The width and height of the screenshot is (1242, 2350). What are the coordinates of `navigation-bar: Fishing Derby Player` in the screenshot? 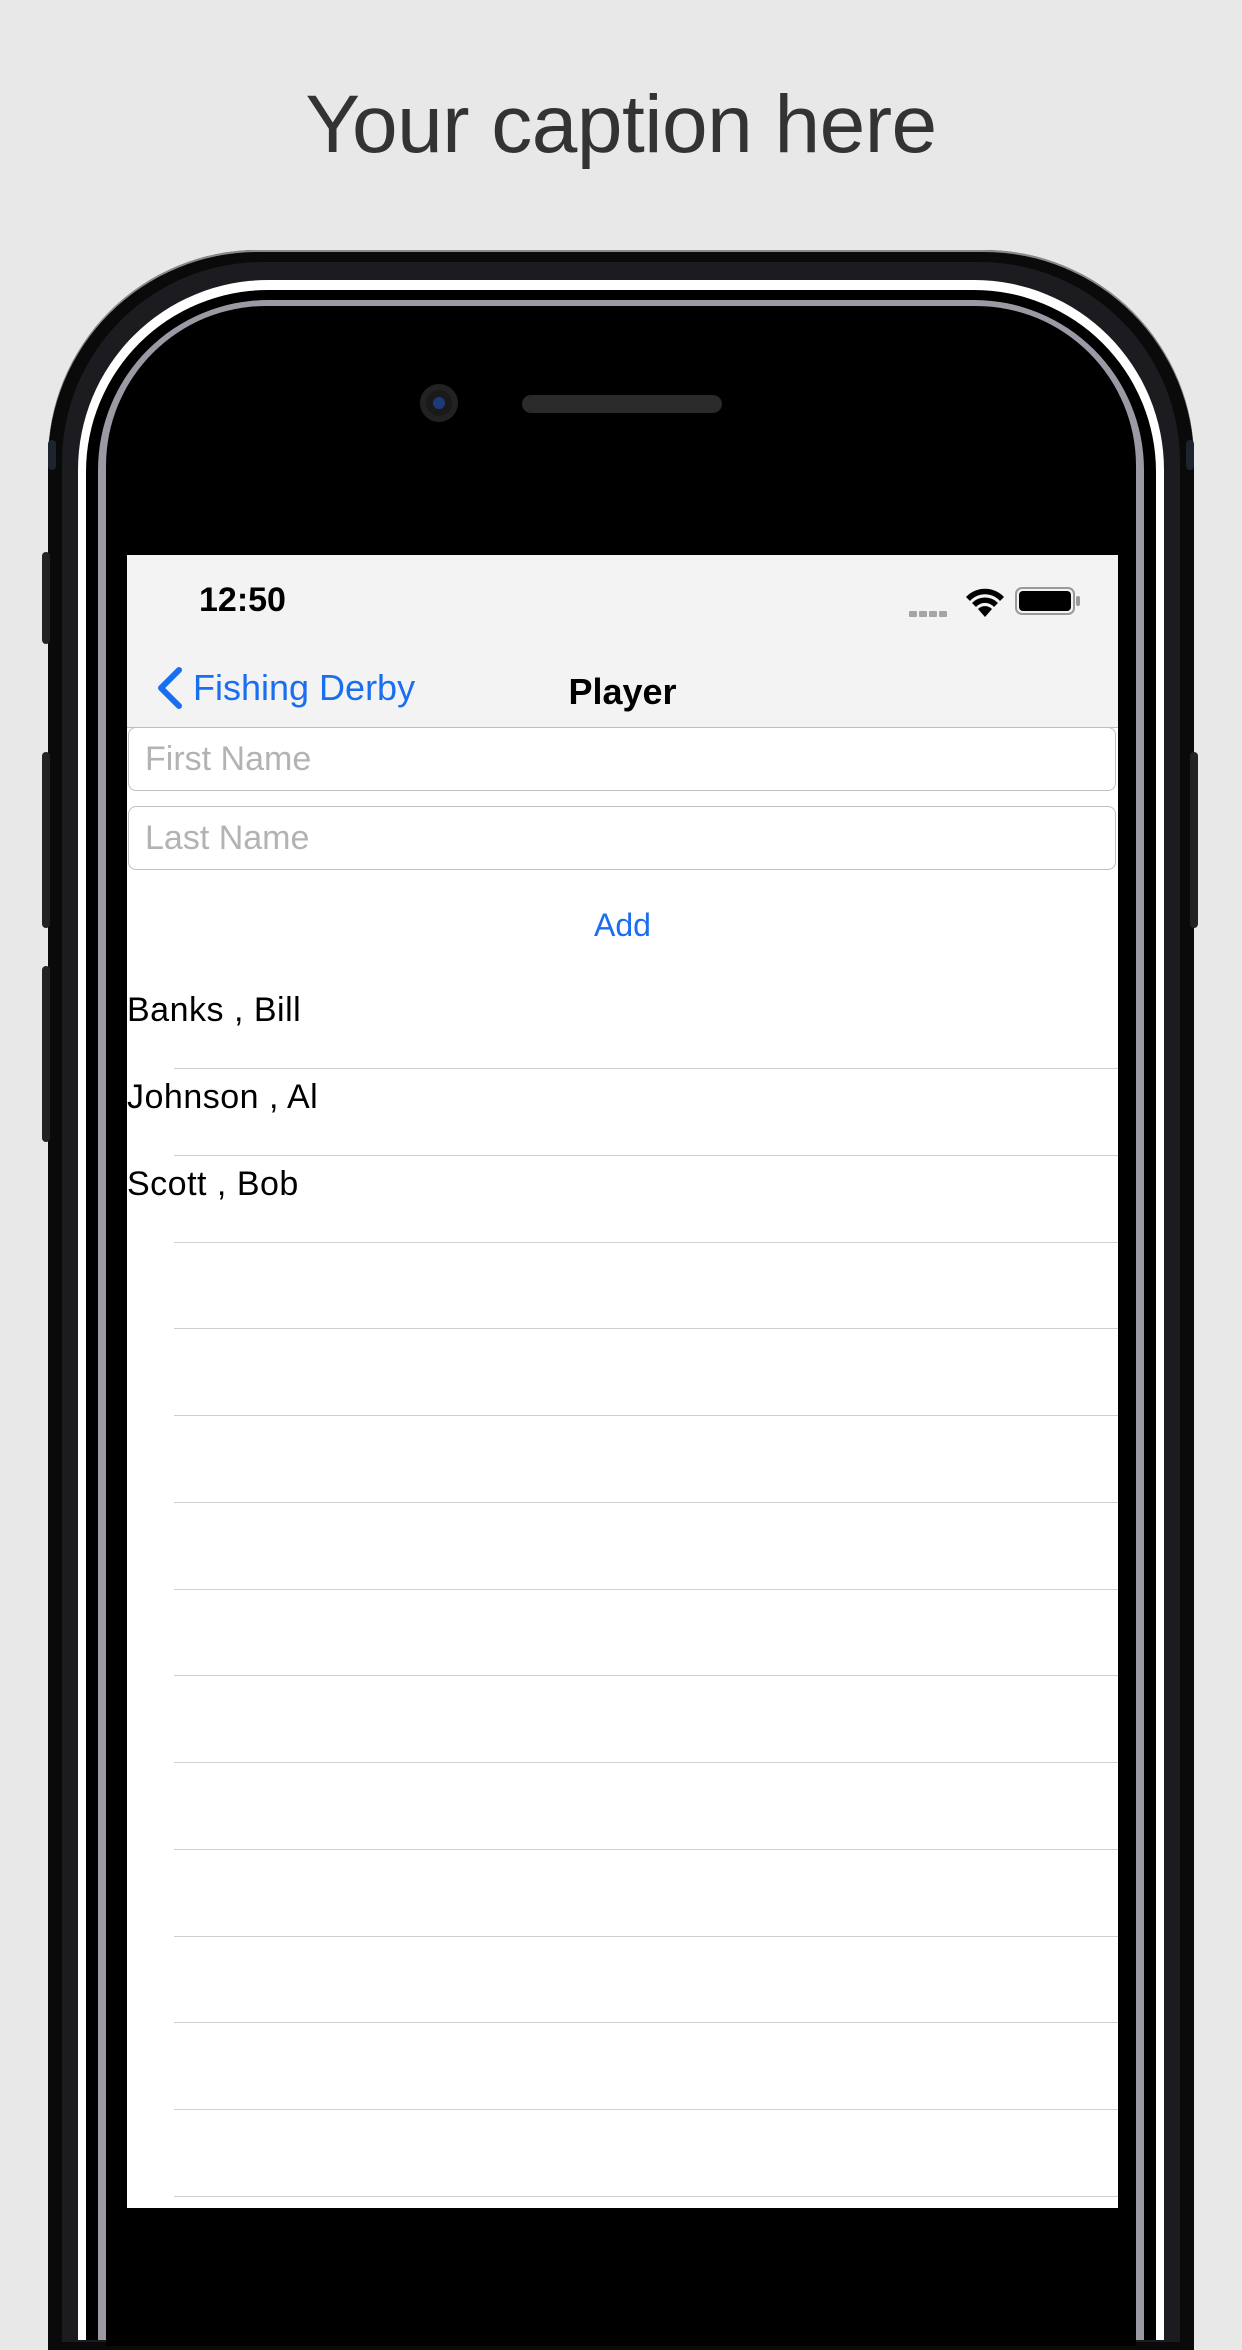 It's located at (622, 686).